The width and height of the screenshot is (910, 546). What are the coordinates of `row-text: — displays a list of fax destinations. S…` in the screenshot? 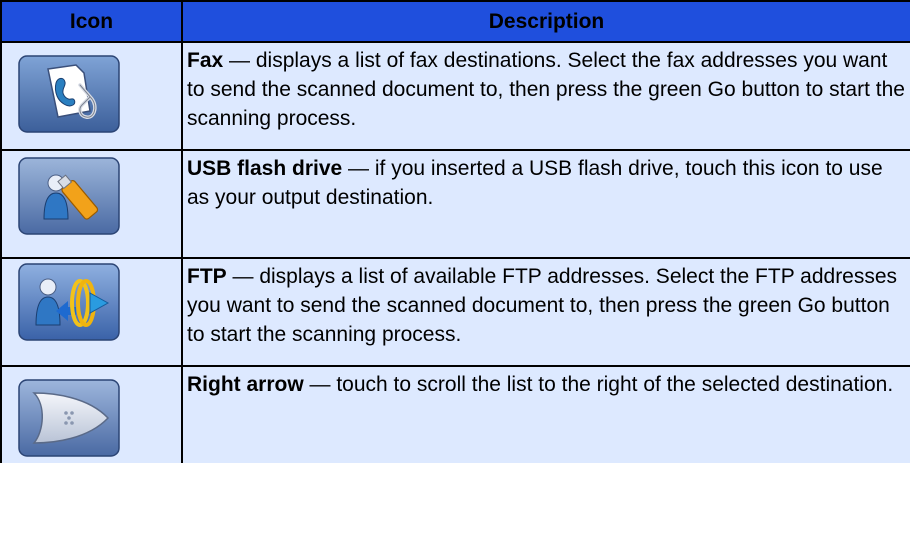 It's located at (546, 89).